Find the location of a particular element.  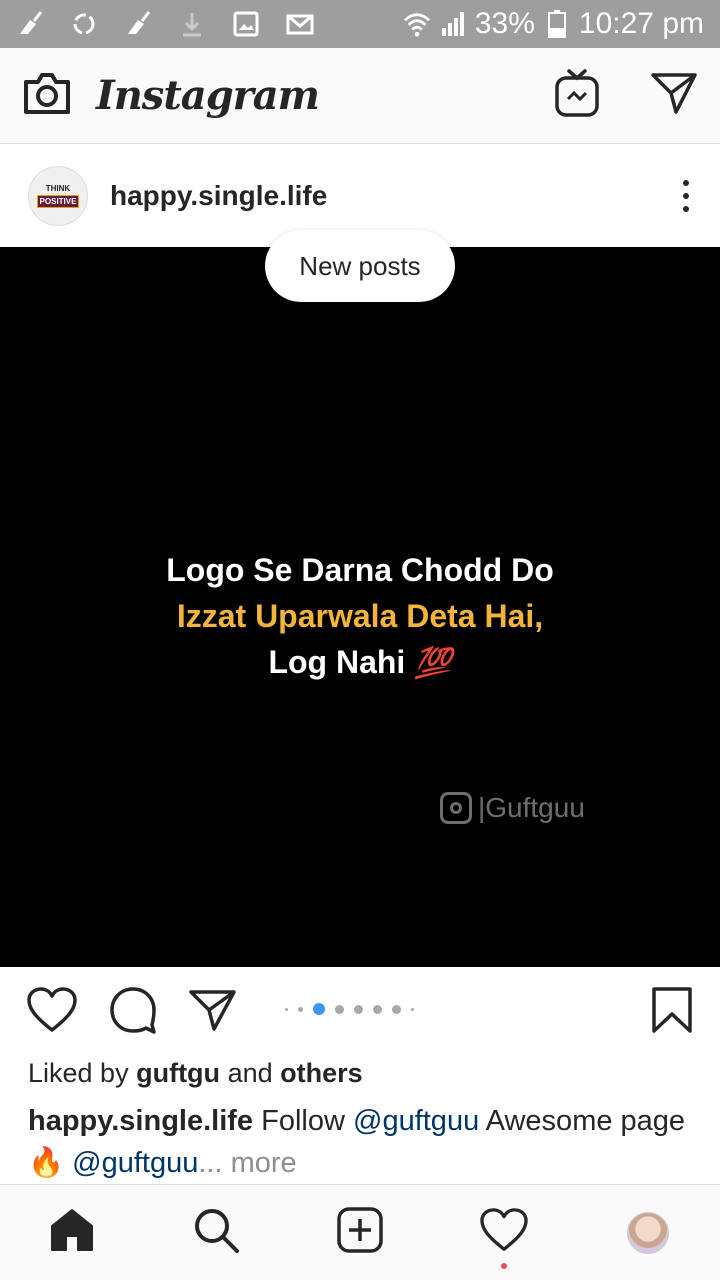

search-icon is located at coordinates (216, 1232).